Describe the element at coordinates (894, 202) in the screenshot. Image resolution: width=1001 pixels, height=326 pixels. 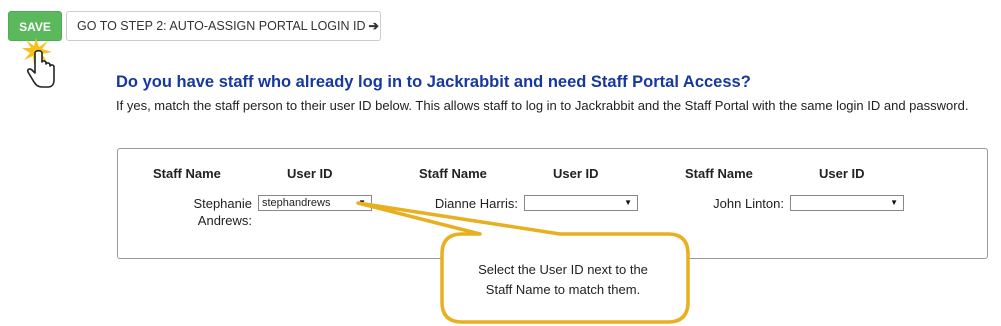
I see `dropdown-caret-icon: ▼` at that location.